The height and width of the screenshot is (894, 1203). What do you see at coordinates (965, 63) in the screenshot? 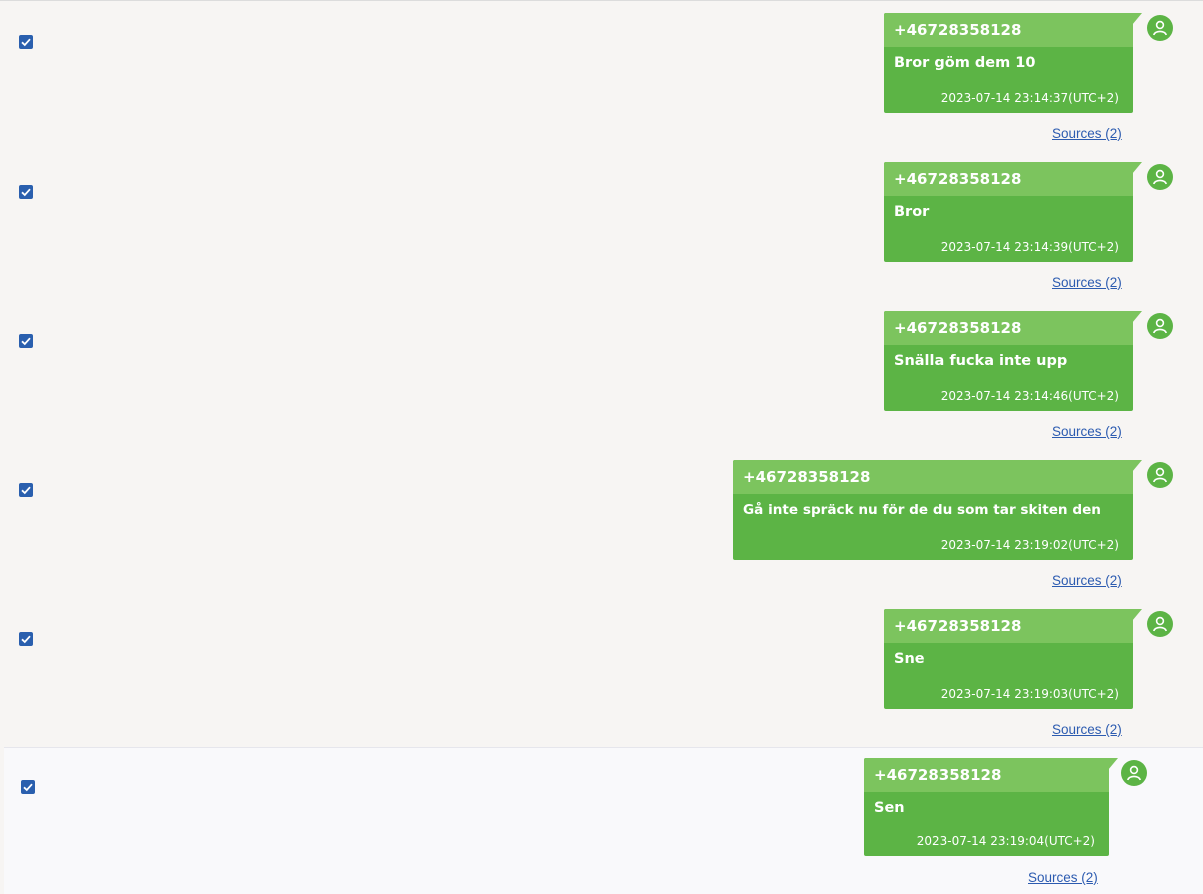
I see `message-text: Bror göm dem 10` at bounding box center [965, 63].